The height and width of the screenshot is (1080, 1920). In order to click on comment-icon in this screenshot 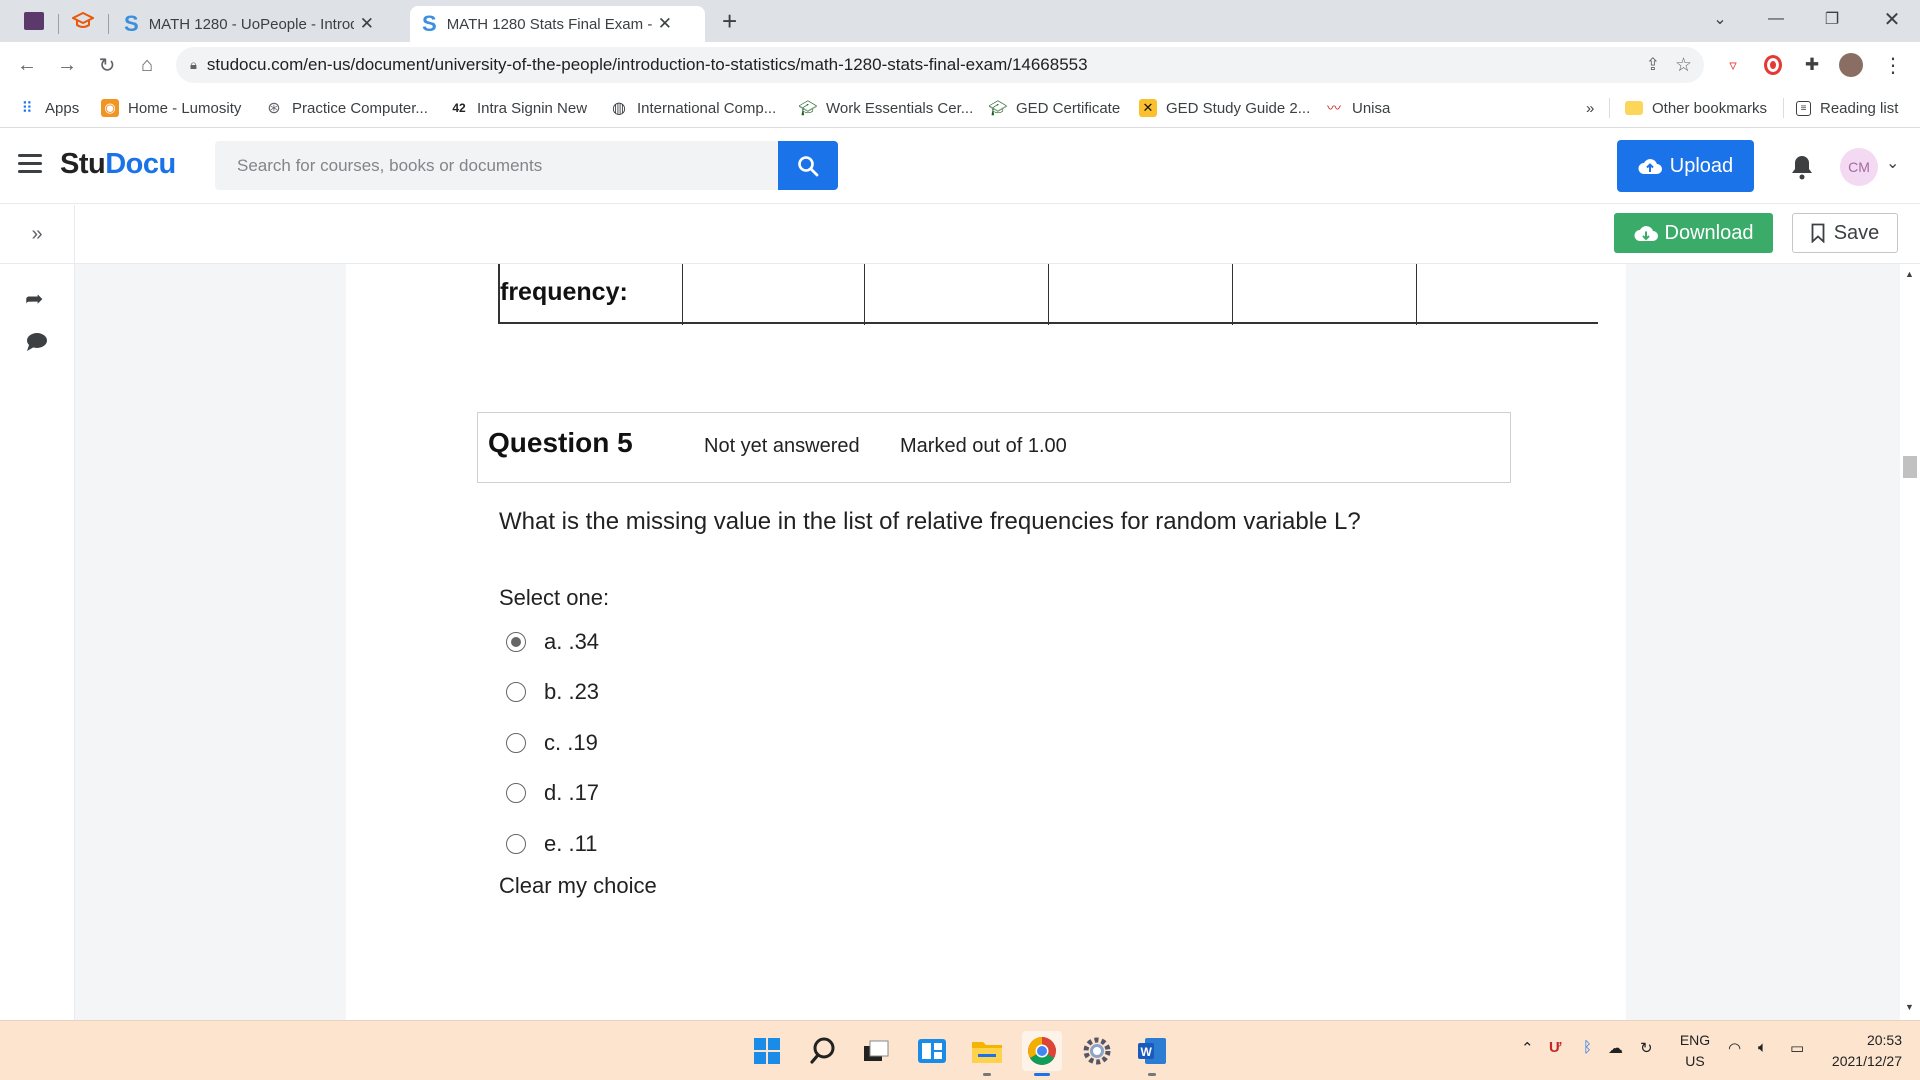, I will do `click(37, 344)`.